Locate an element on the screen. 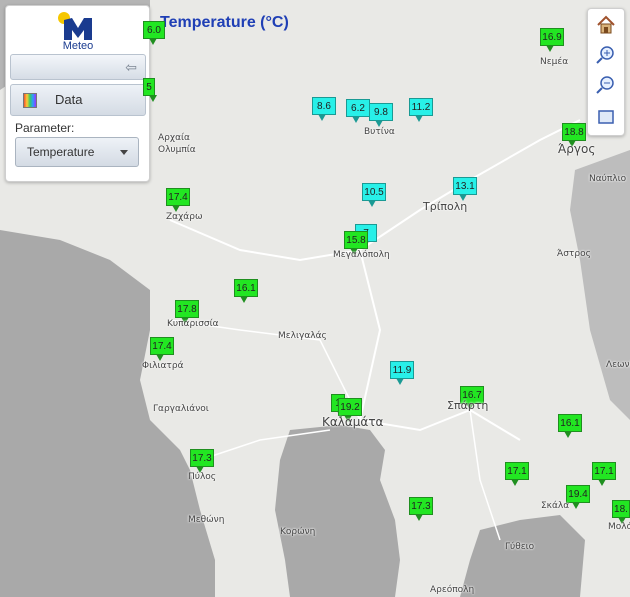  data-button: Data is located at coordinates (78, 100).